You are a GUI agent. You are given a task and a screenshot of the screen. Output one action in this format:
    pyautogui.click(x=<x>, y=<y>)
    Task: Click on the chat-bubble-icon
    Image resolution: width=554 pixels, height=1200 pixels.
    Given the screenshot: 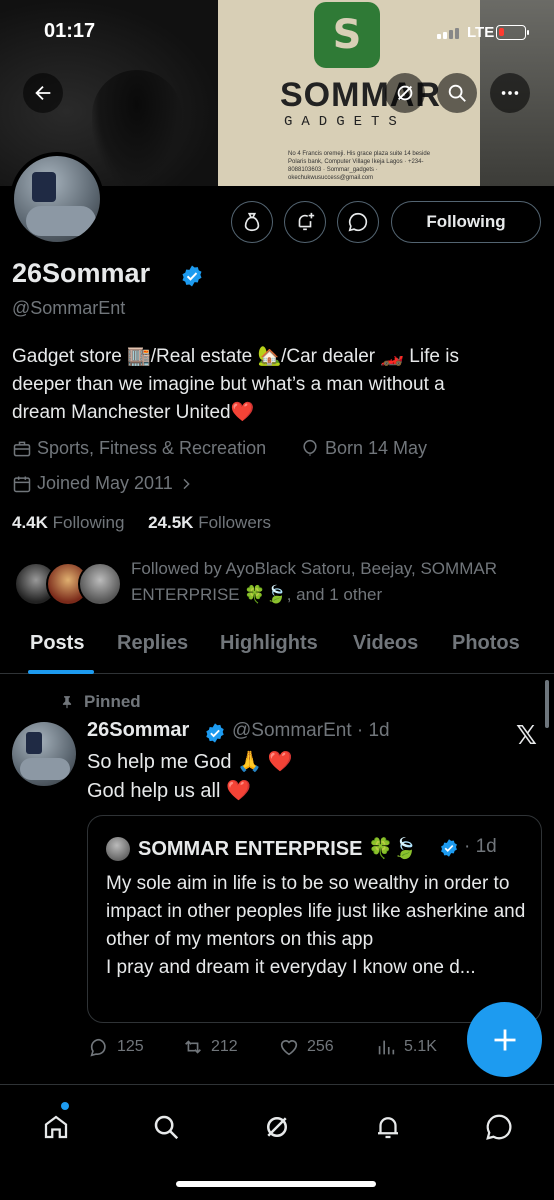 What is the action you would take?
    pyautogui.click(x=358, y=222)
    